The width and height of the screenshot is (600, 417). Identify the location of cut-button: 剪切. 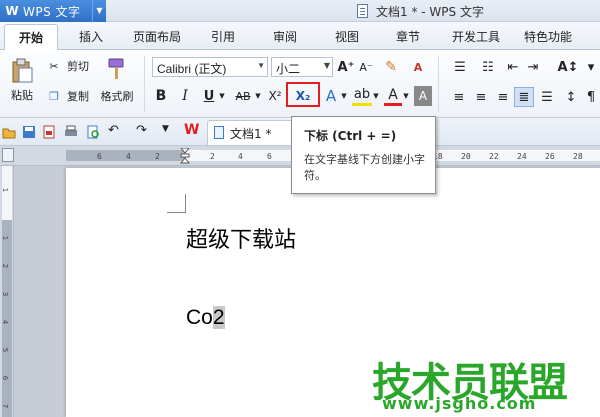
(78, 66).